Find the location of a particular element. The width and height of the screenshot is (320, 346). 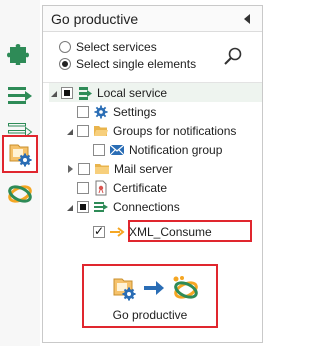

left-toolbar is located at coordinates (20, 173).